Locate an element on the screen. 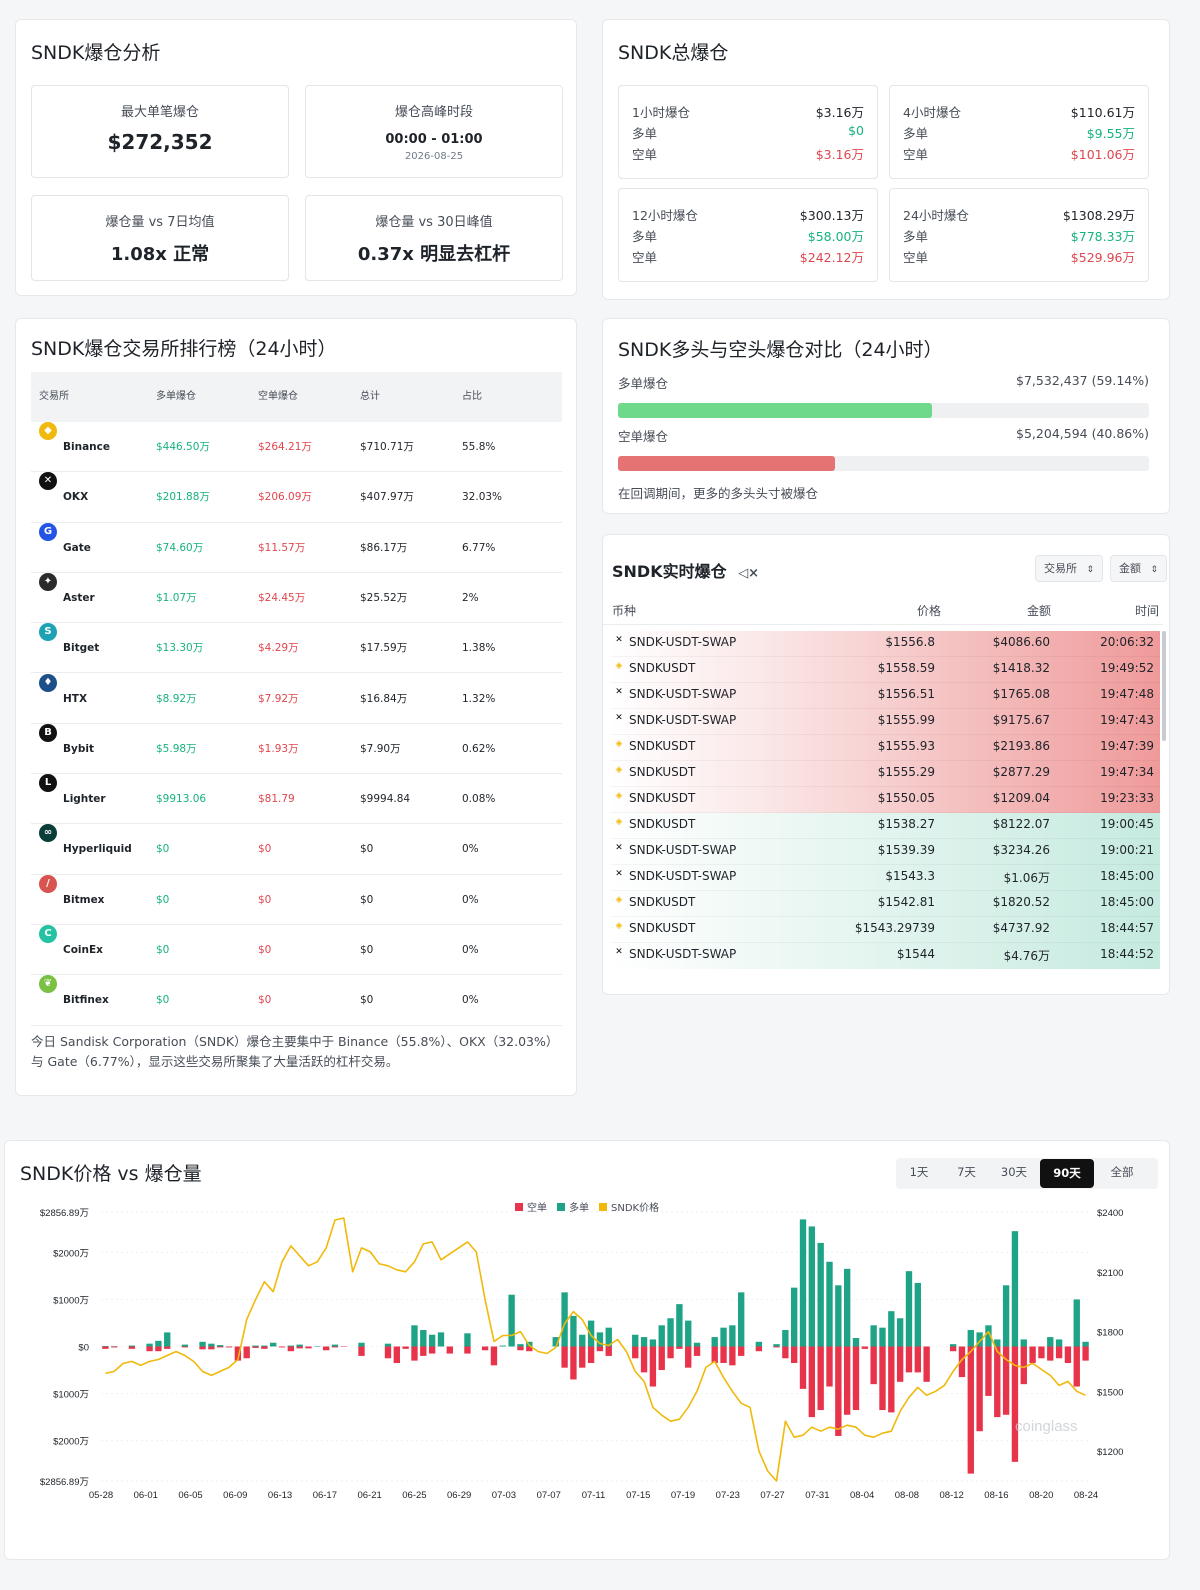 This screenshot has width=1200, height=1590. col-total: 总计 is located at coordinates (370, 396).